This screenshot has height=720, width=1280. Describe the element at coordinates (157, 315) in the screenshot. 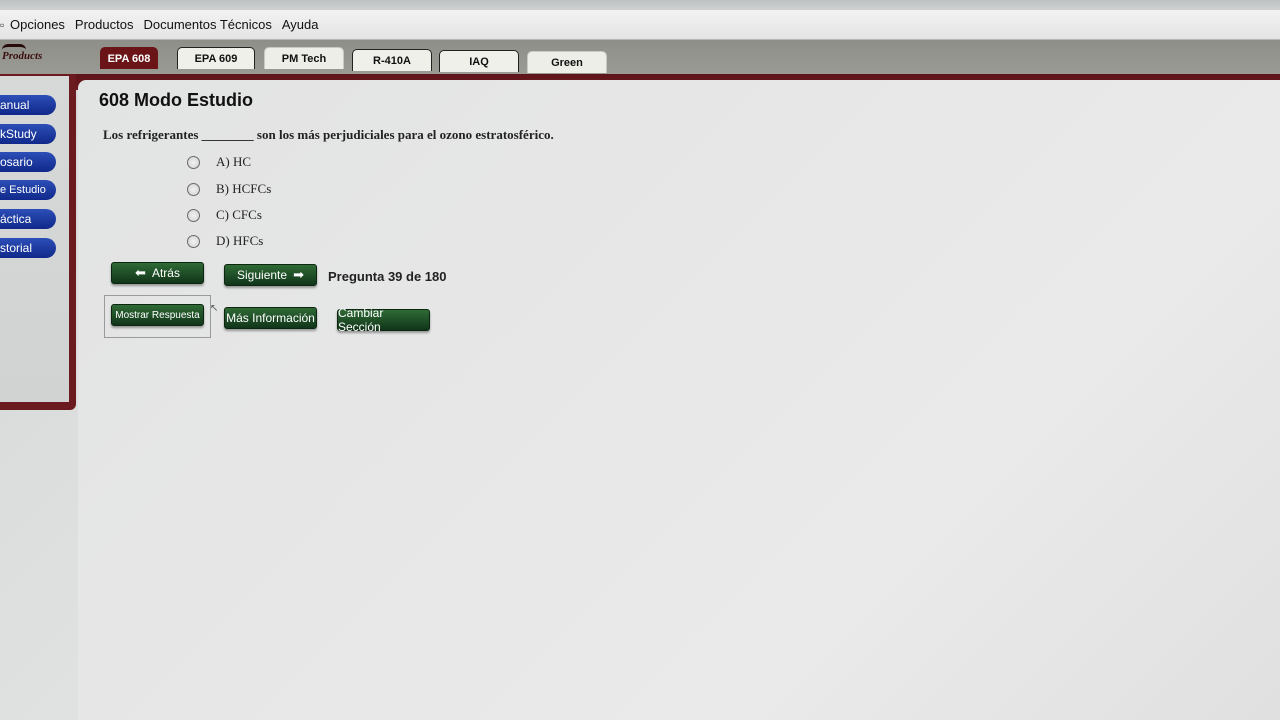

I see `show-answer-button: Mostrar Respuesta` at that location.